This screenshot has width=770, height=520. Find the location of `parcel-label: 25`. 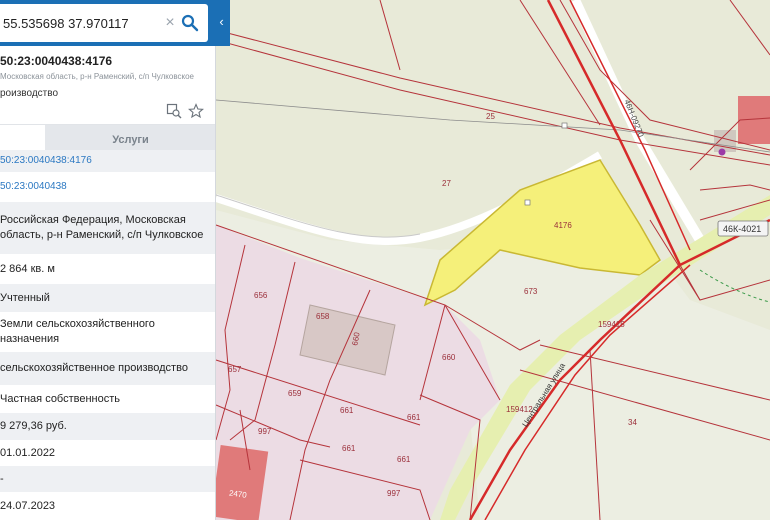

parcel-label: 25 is located at coordinates (490, 116).